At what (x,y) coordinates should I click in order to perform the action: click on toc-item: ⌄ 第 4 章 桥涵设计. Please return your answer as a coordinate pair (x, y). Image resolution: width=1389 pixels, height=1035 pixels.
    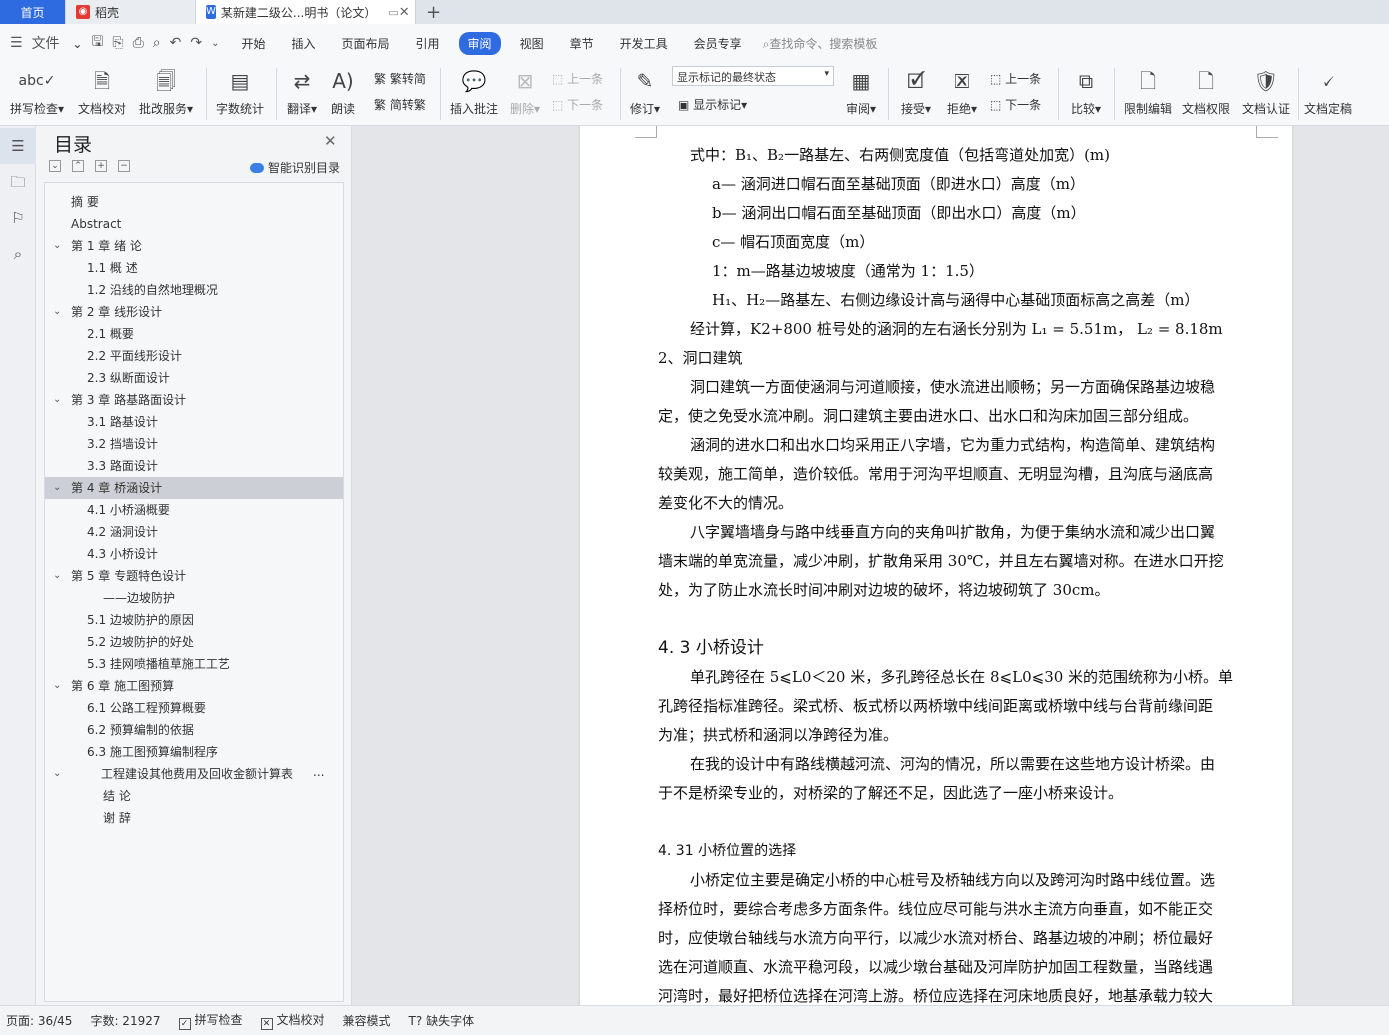
    Looking at the image, I should click on (194, 488).